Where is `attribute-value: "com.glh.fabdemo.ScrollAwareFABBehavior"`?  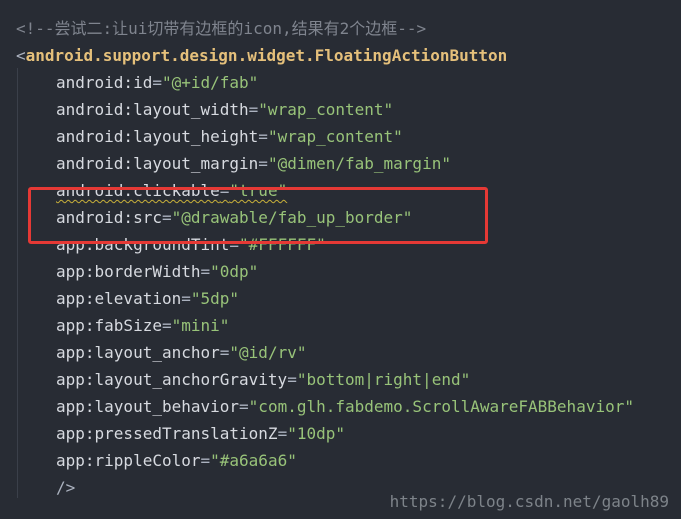 attribute-value: "com.glh.fabdemo.ScrollAwareFABBehavior" is located at coordinates (441, 406).